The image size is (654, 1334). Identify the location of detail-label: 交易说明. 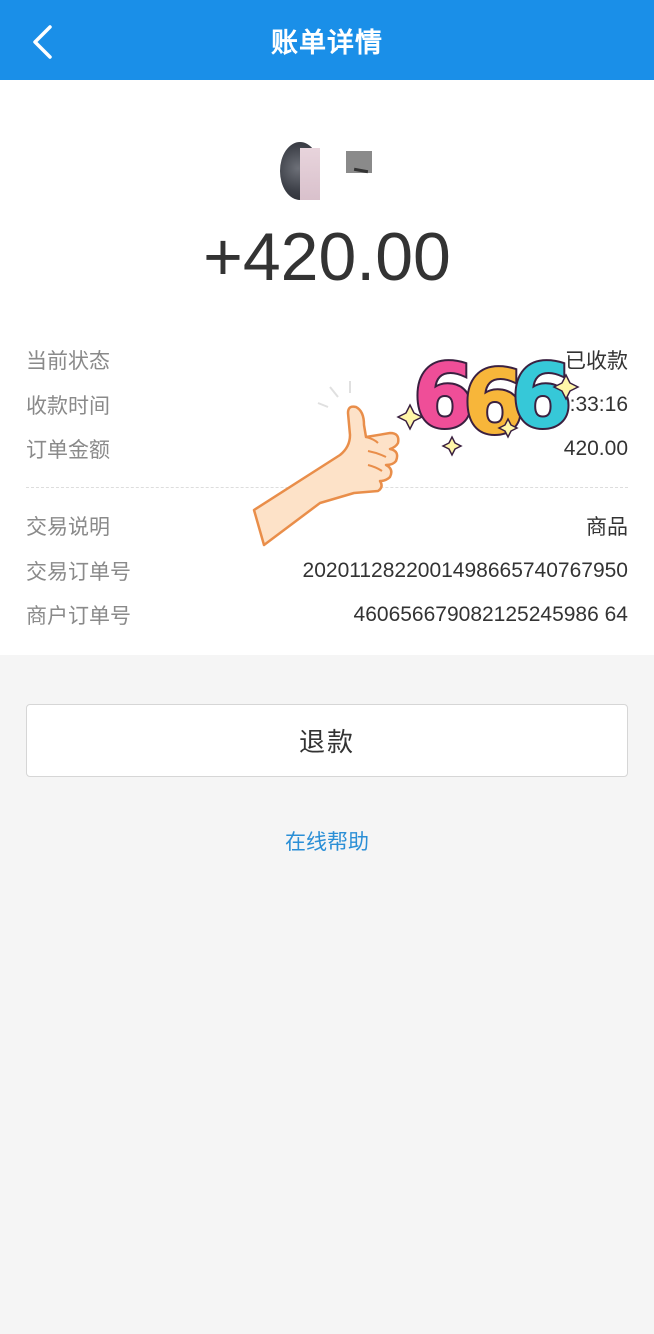
(68, 527).